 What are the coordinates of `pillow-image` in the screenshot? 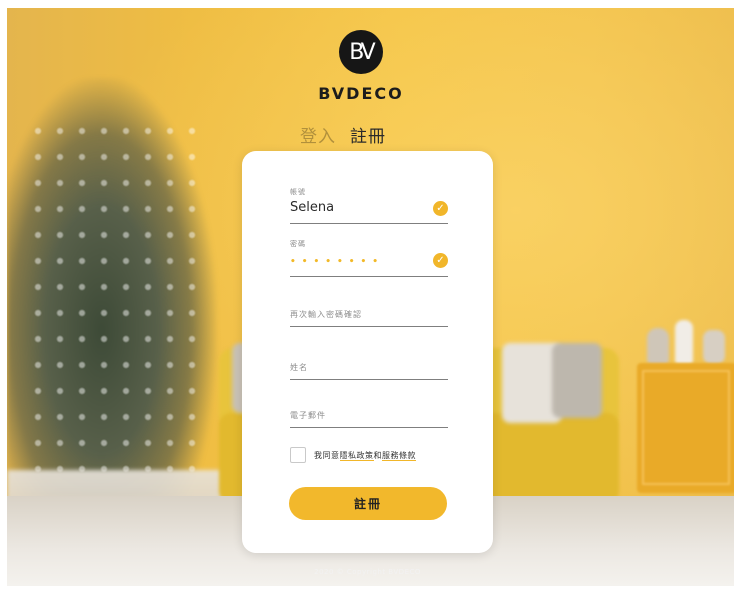 It's located at (577, 380).